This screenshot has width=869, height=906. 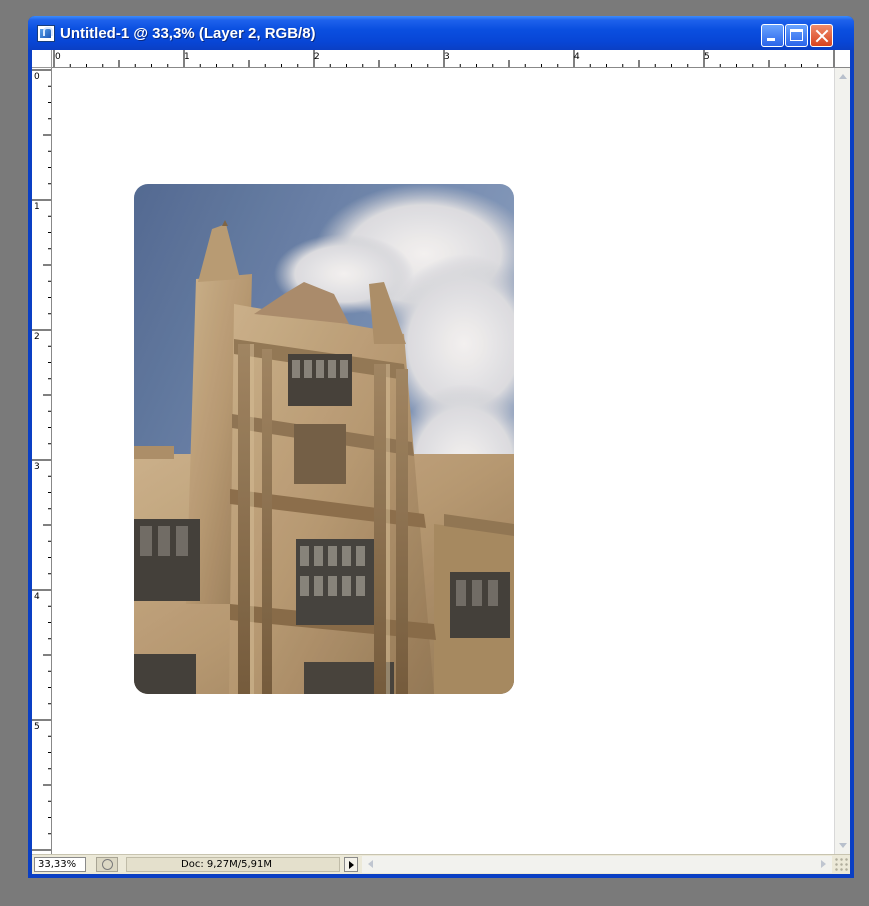 What do you see at coordinates (188, 33) in the screenshot?
I see `window-title: Untitled-1 @ 33,3% (Layer 2, RGB/8)` at bounding box center [188, 33].